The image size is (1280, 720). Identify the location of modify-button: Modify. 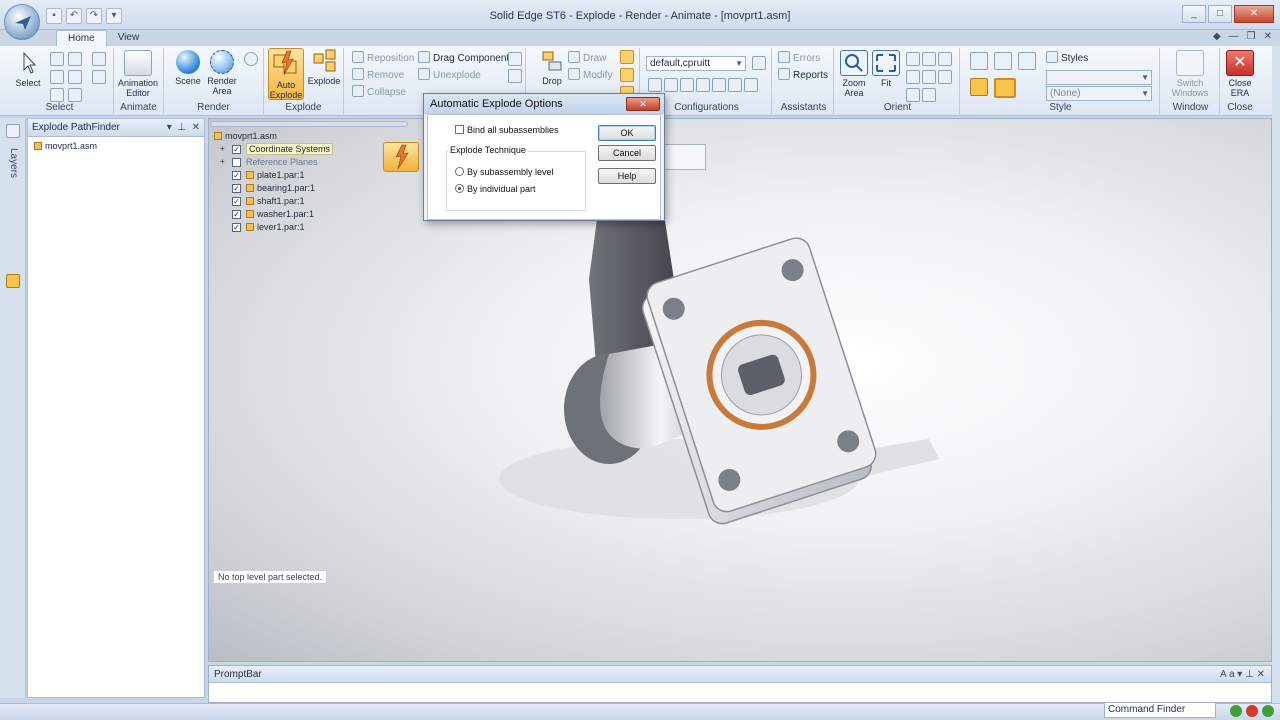
(590, 76).